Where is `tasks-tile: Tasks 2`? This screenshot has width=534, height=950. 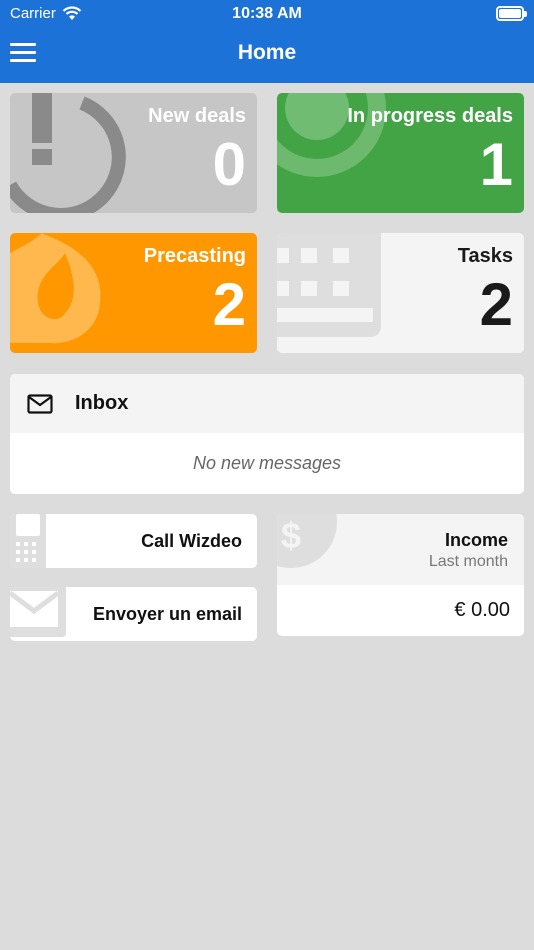 tasks-tile: Tasks 2 is located at coordinates (400, 293).